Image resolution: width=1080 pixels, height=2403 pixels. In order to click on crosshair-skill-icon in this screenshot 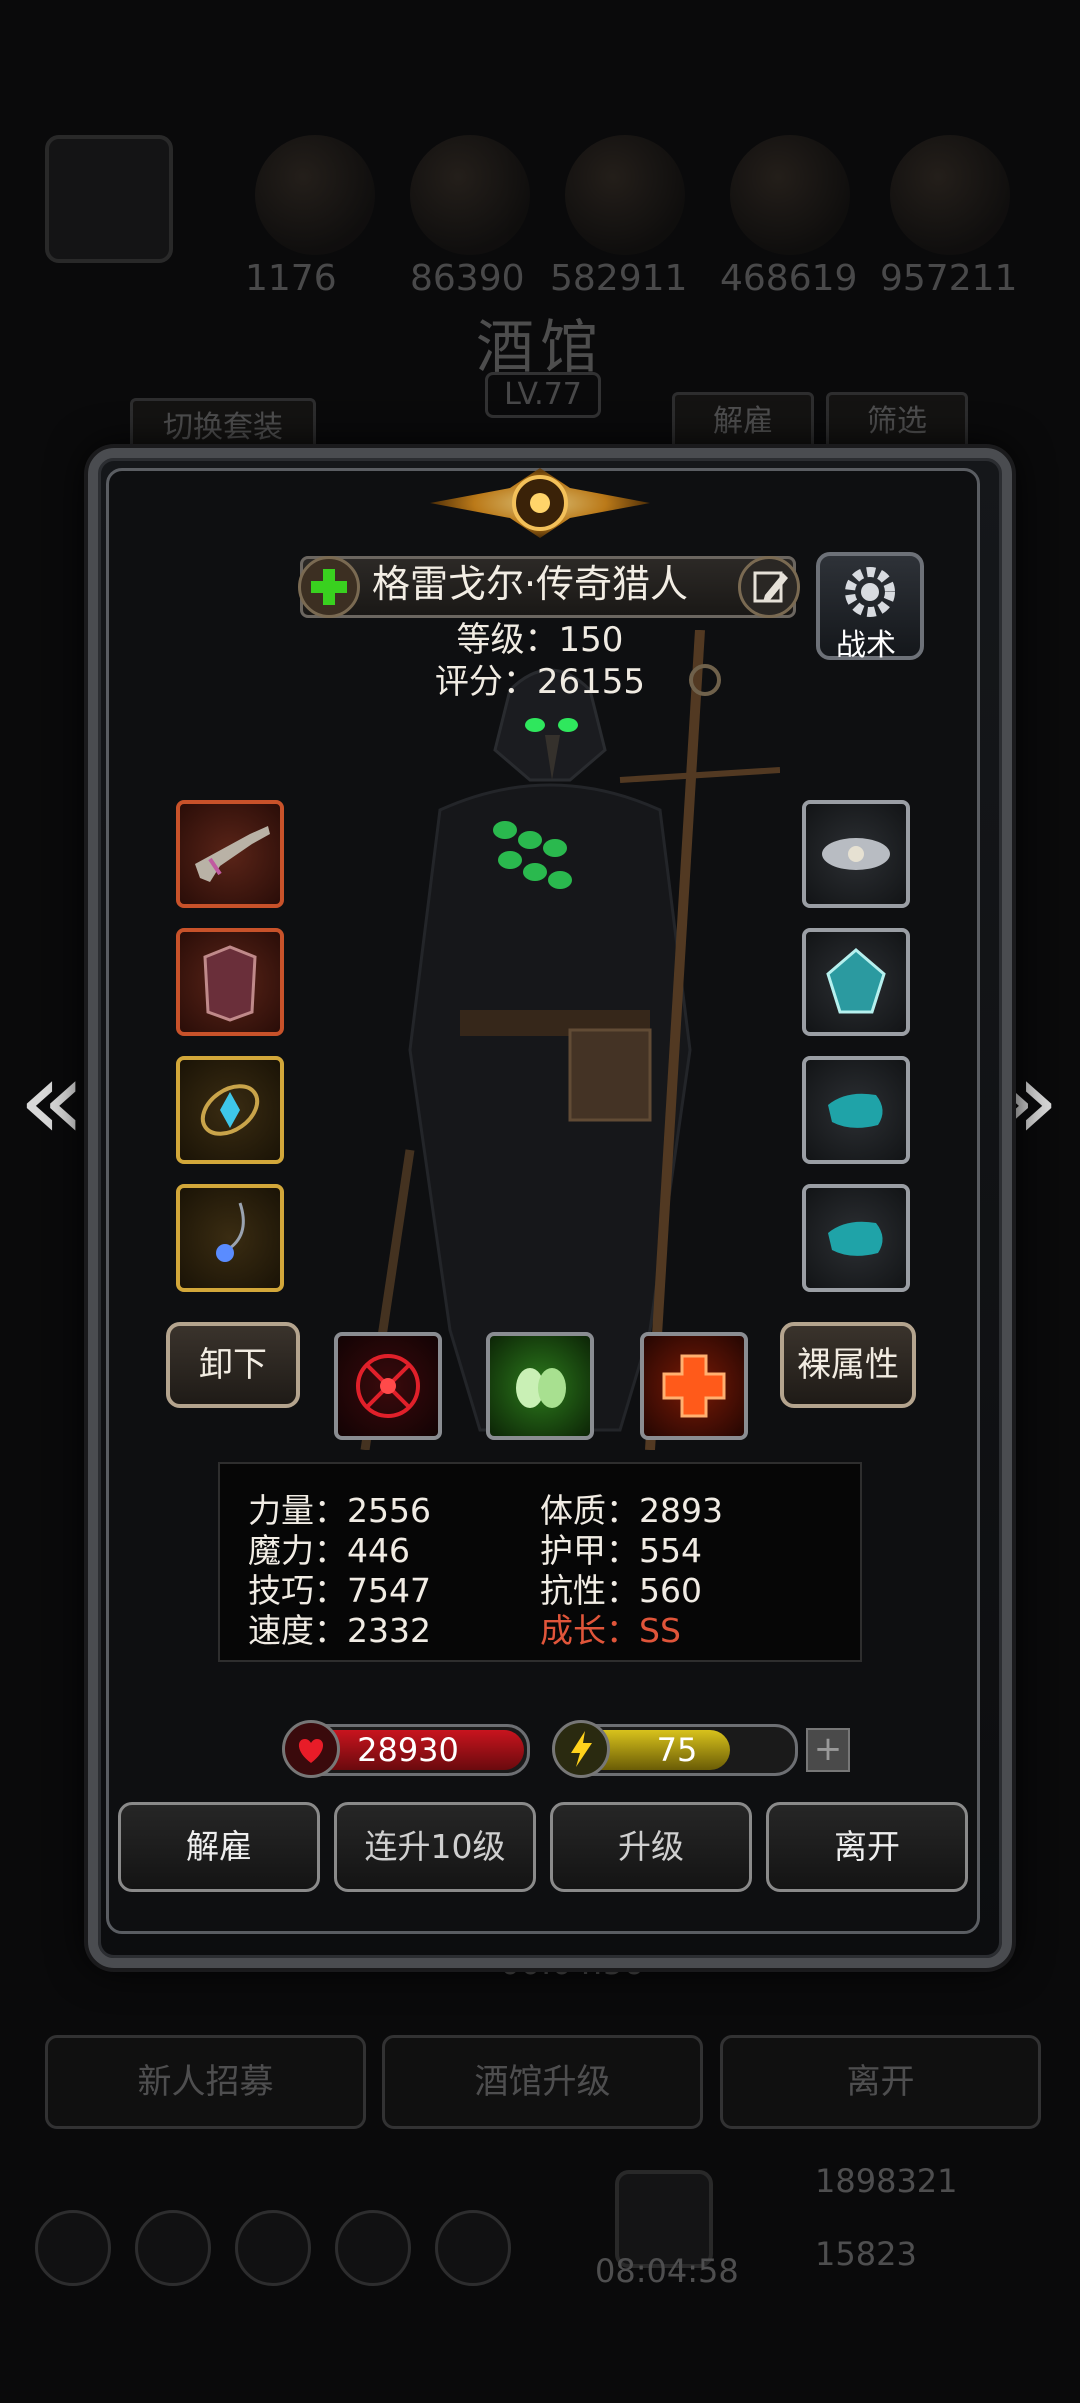, I will do `click(388, 1386)`.